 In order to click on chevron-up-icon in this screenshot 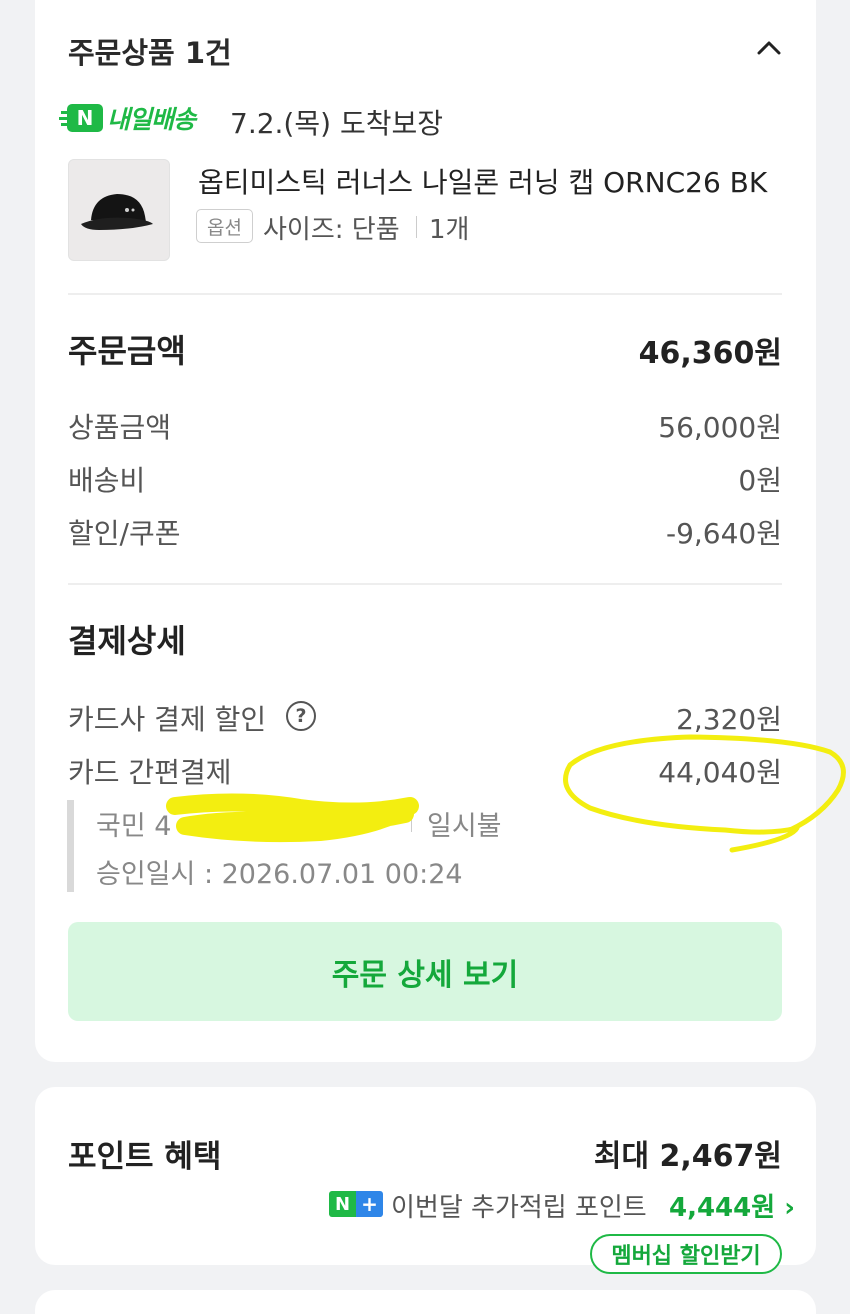, I will do `click(769, 48)`.